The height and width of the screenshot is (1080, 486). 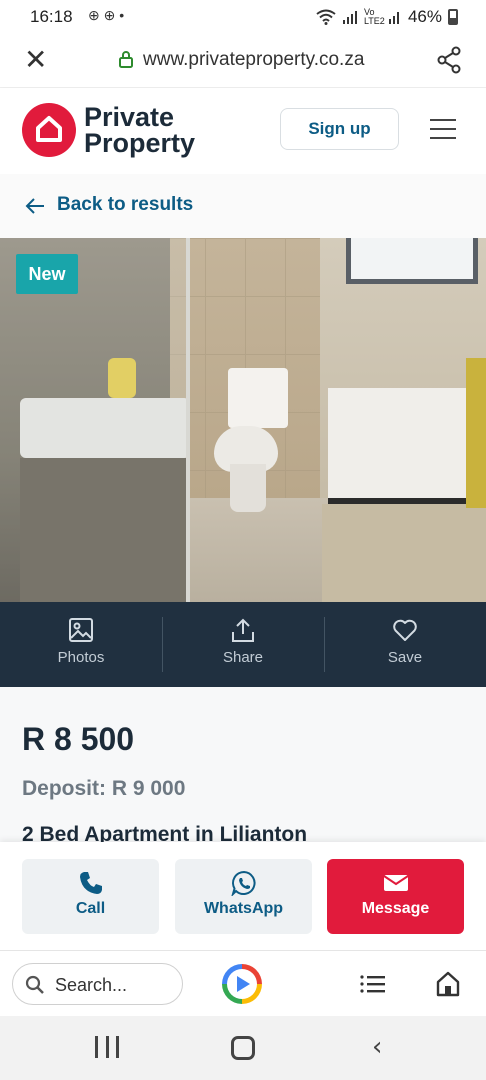 I want to click on android-nav-bar: ‹, so click(x=243, y=1048).